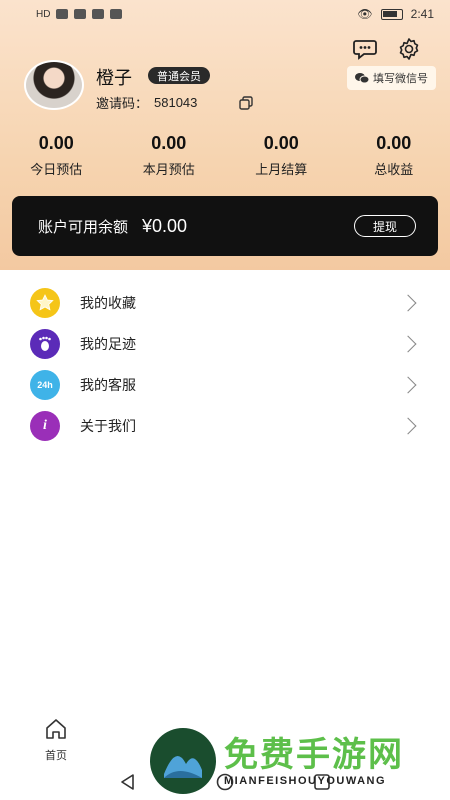  Describe the element at coordinates (165, 225) in the screenshot. I see `balance-amount: ¥0.00` at that location.